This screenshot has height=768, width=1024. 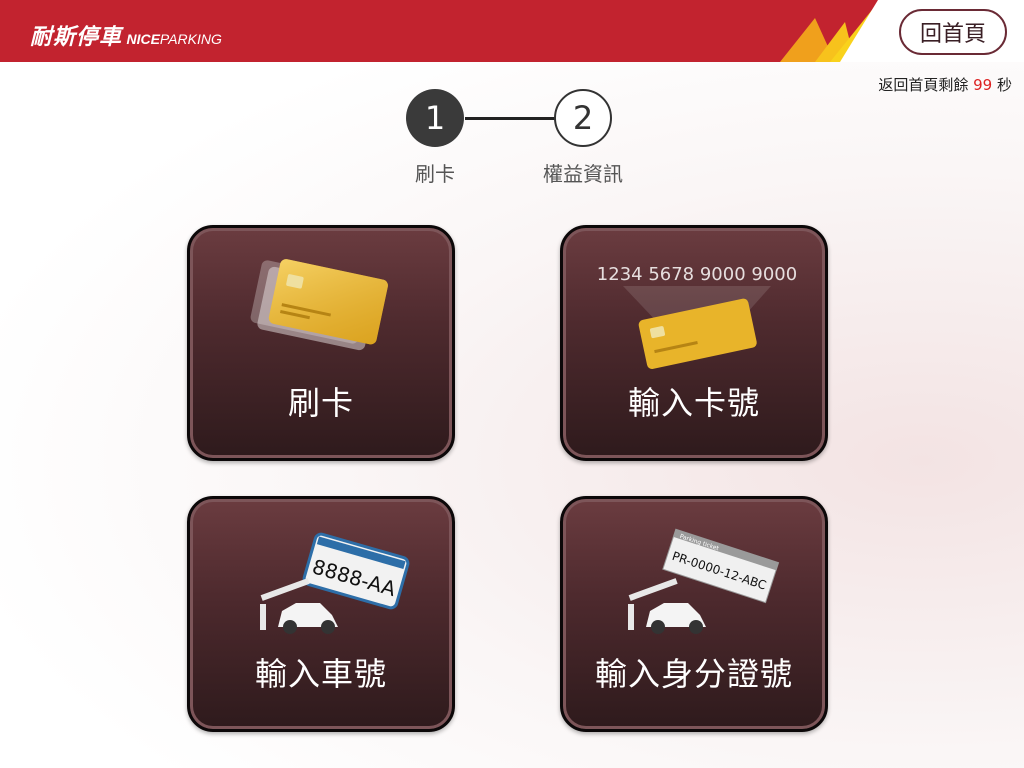 I want to click on top-header-bar: 耐斯停車 NICEPARKING 回首頁, so click(x=512, y=31).